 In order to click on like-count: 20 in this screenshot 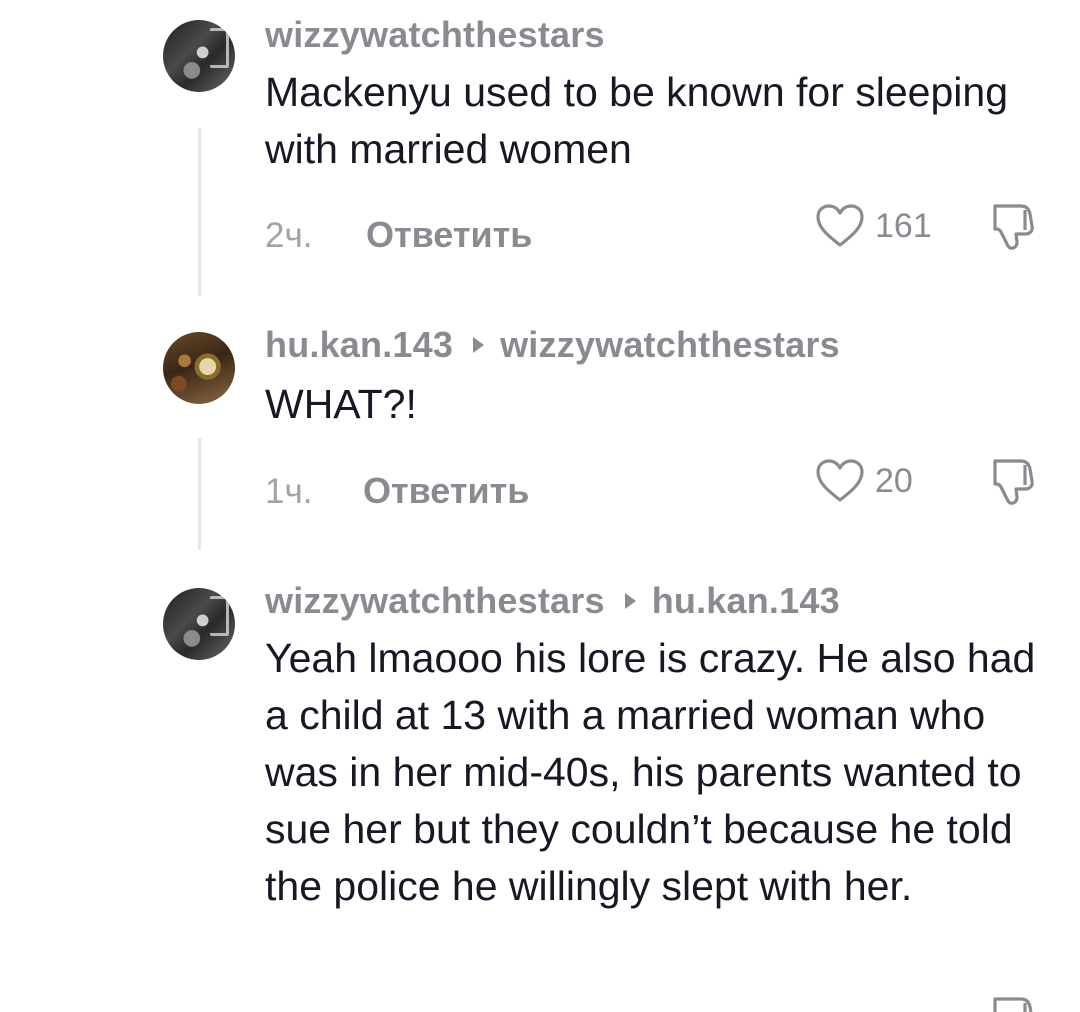, I will do `click(894, 481)`.